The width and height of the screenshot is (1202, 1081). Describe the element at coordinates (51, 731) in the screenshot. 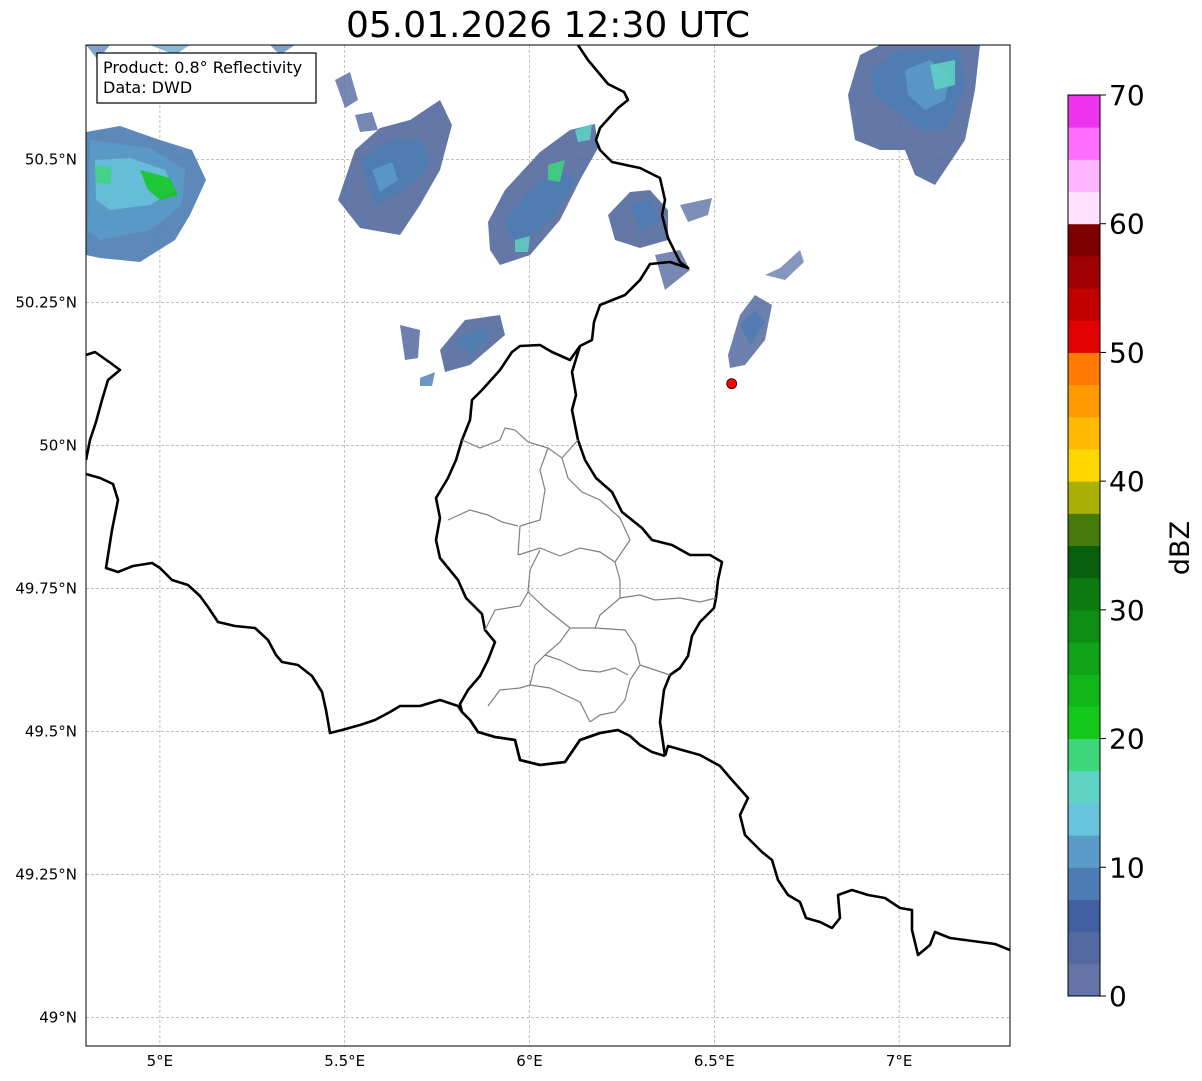

I see `y-tick-label: 49.5°N` at that location.